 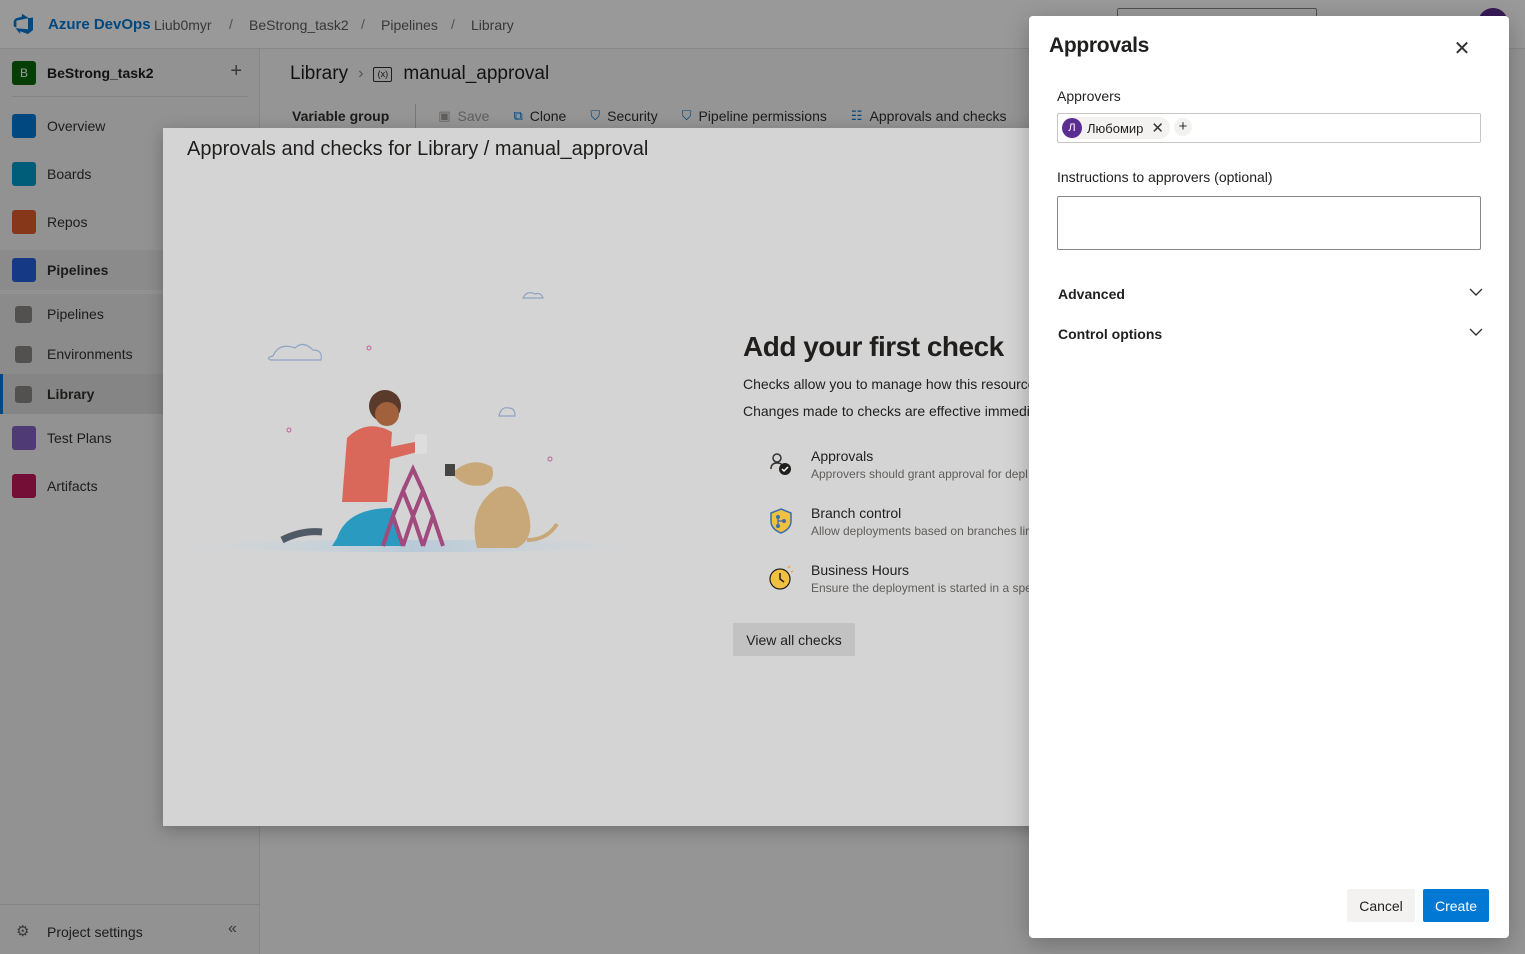 What do you see at coordinates (1110, 334) in the screenshot?
I see `control-options-label: Control options` at bounding box center [1110, 334].